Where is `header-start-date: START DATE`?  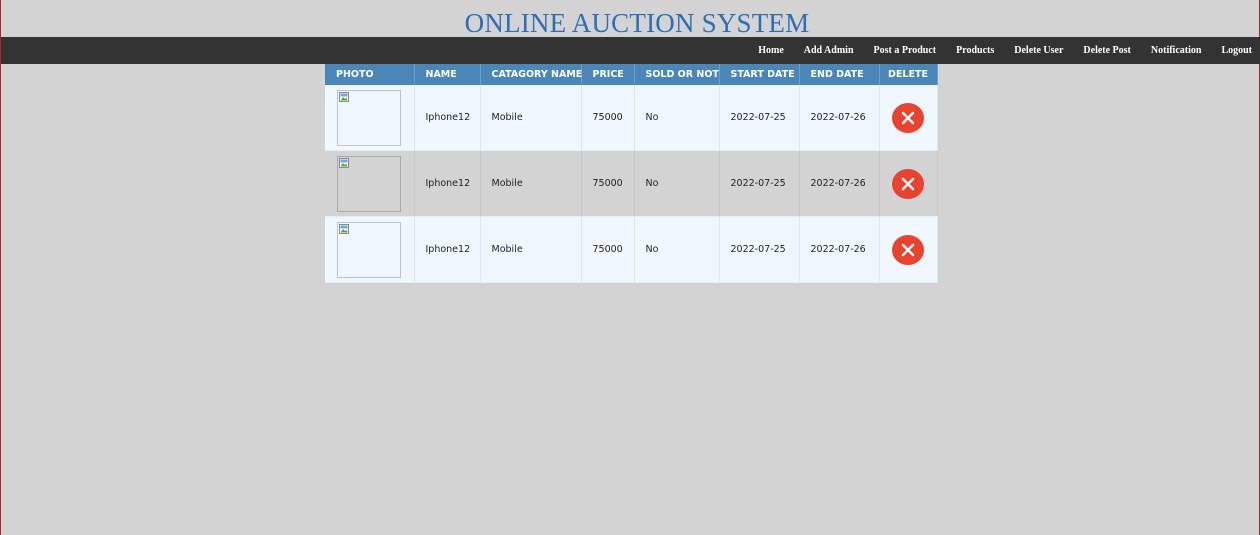 header-start-date: START DATE is located at coordinates (759, 74).